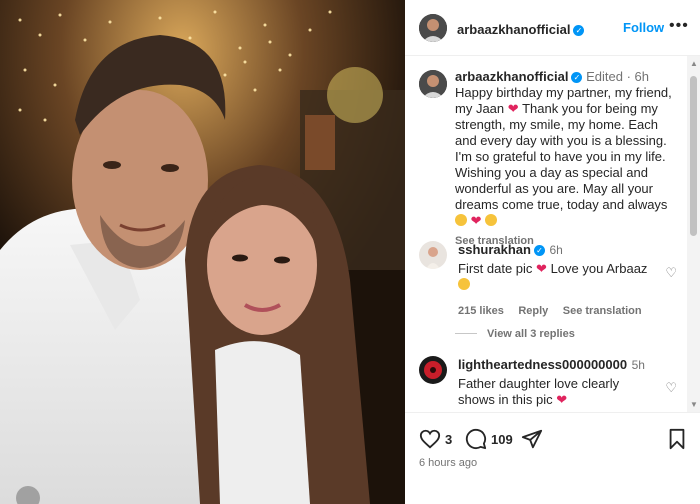 This screenshot has height=504, width=700. Describe the element at coordinates (533, 311) in the screenshot. I see `comment-reply-button: Reply` at that location.